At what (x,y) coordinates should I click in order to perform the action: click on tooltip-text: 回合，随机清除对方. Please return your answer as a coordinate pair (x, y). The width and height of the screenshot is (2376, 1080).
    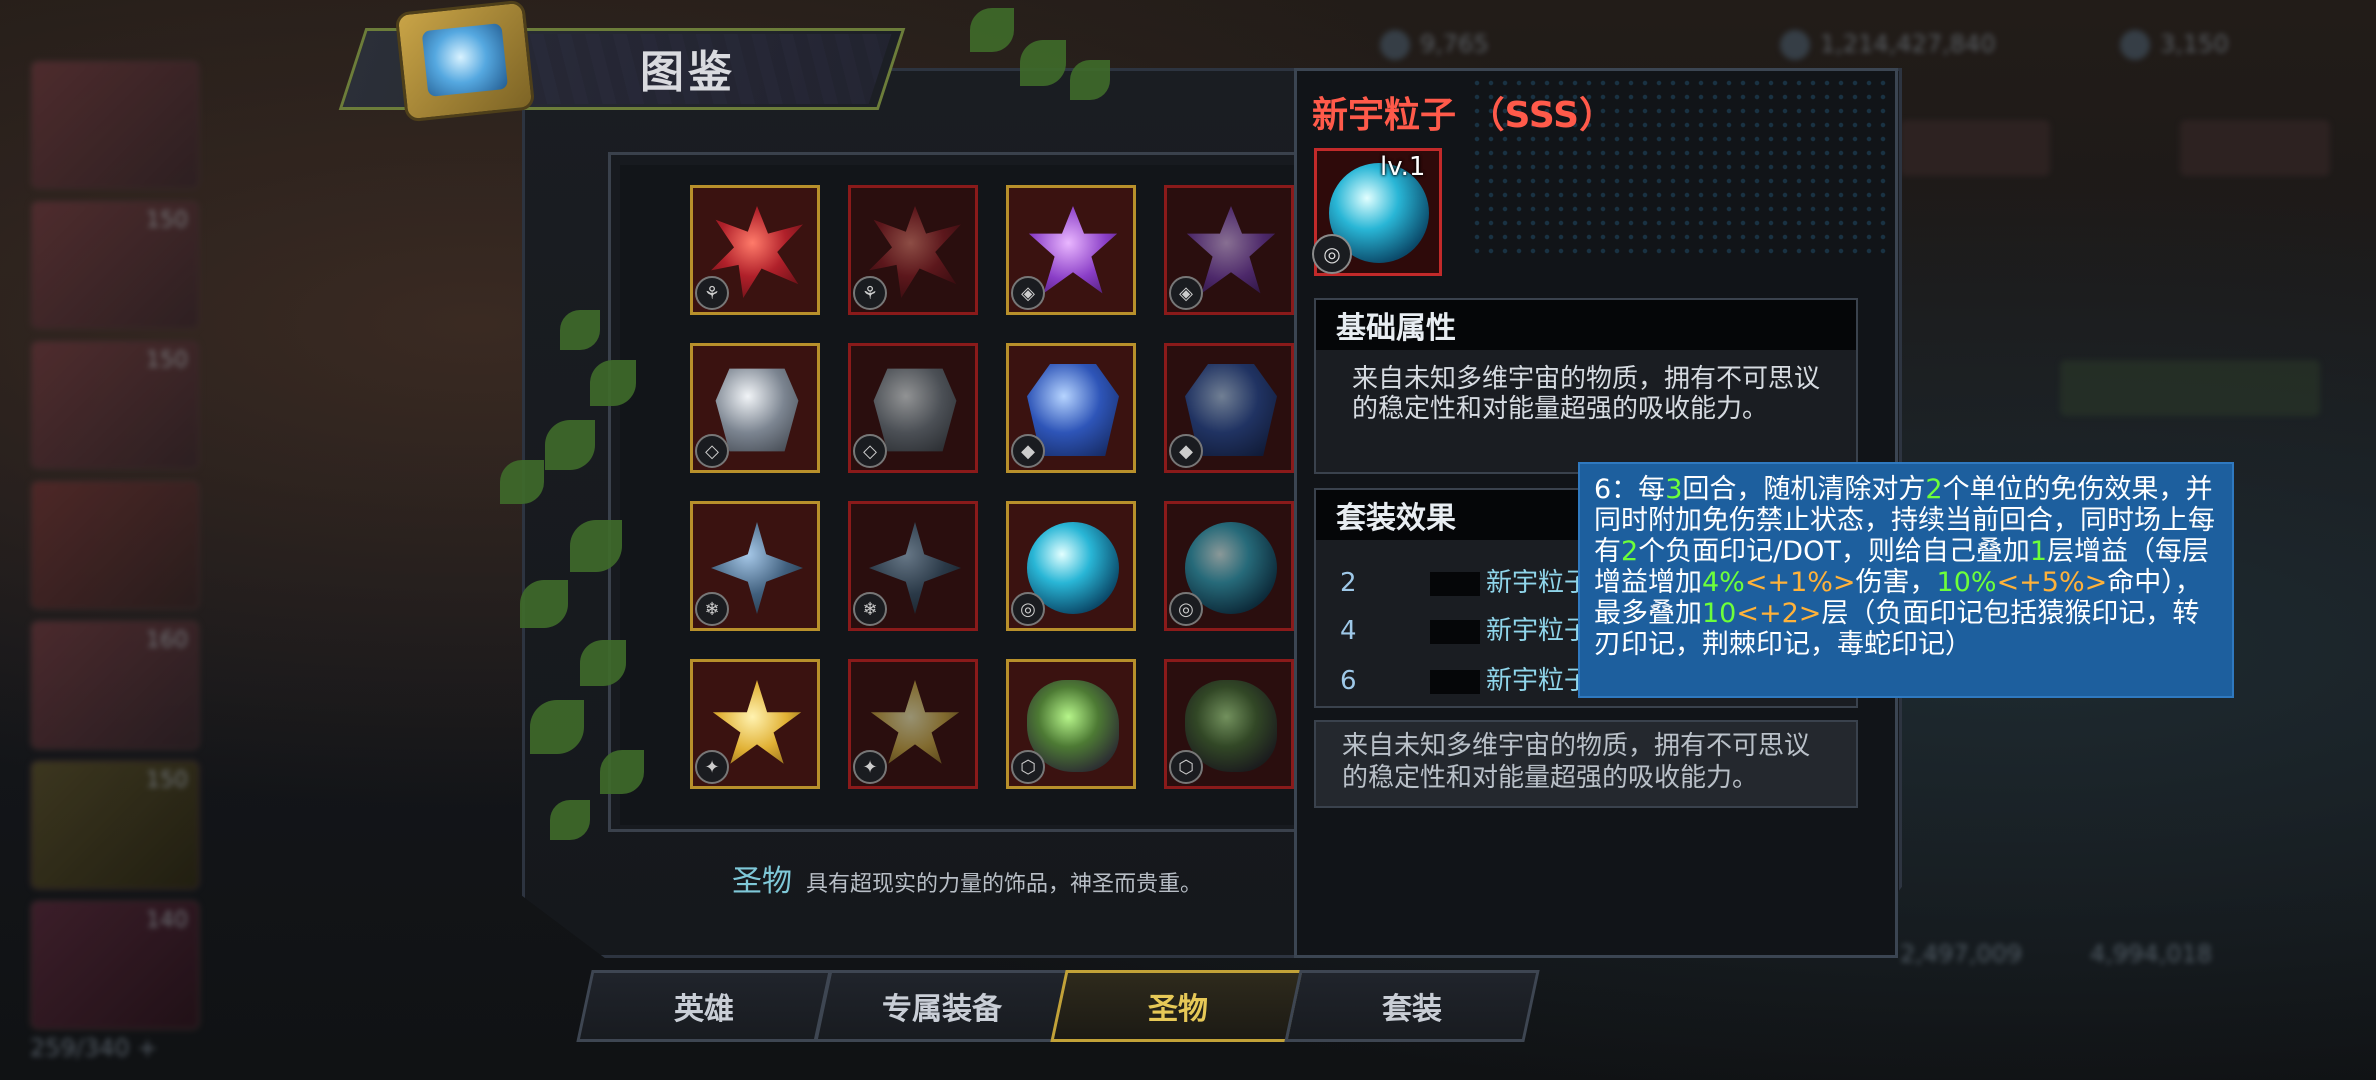
    Looking at the image, I should click on (1804, 489).